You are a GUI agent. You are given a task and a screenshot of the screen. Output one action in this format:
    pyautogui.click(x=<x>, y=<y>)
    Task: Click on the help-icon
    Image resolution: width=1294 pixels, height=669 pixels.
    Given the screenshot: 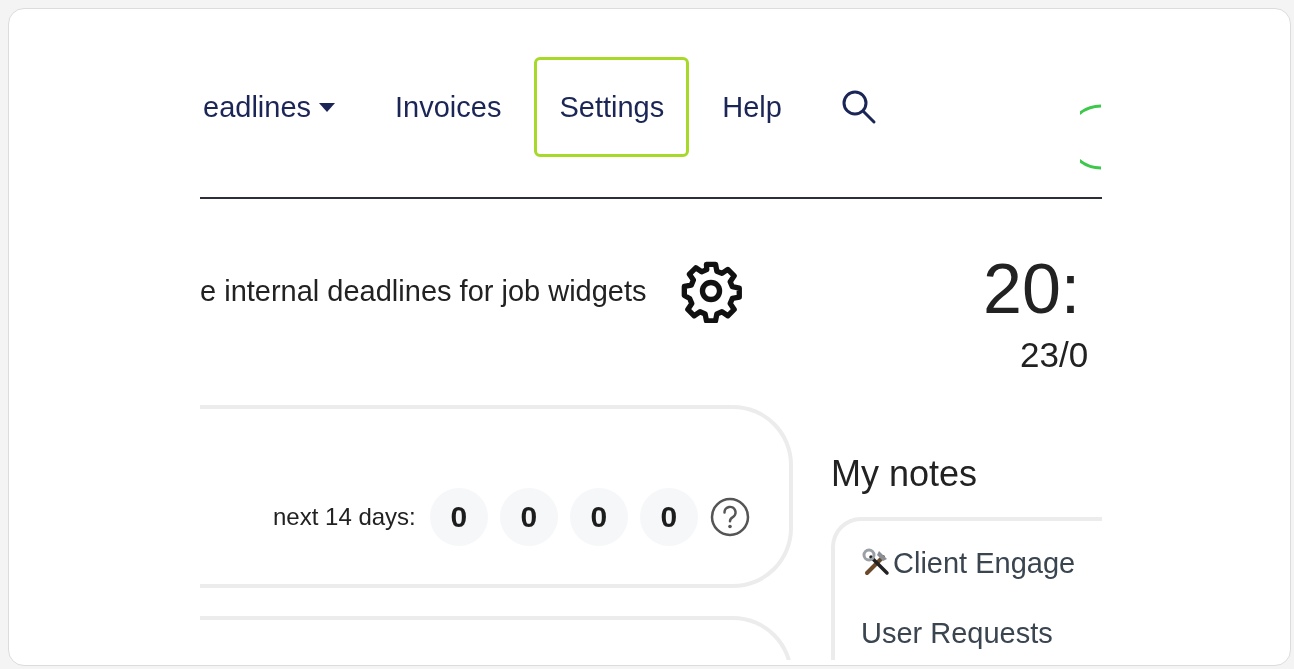 What is the action you would take?
    pyautogui.click(x=729, y=517)
    